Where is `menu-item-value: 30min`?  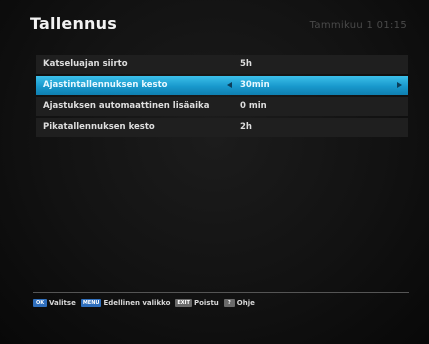 menu-item-value: 30min is located at coordinates (255, 85).